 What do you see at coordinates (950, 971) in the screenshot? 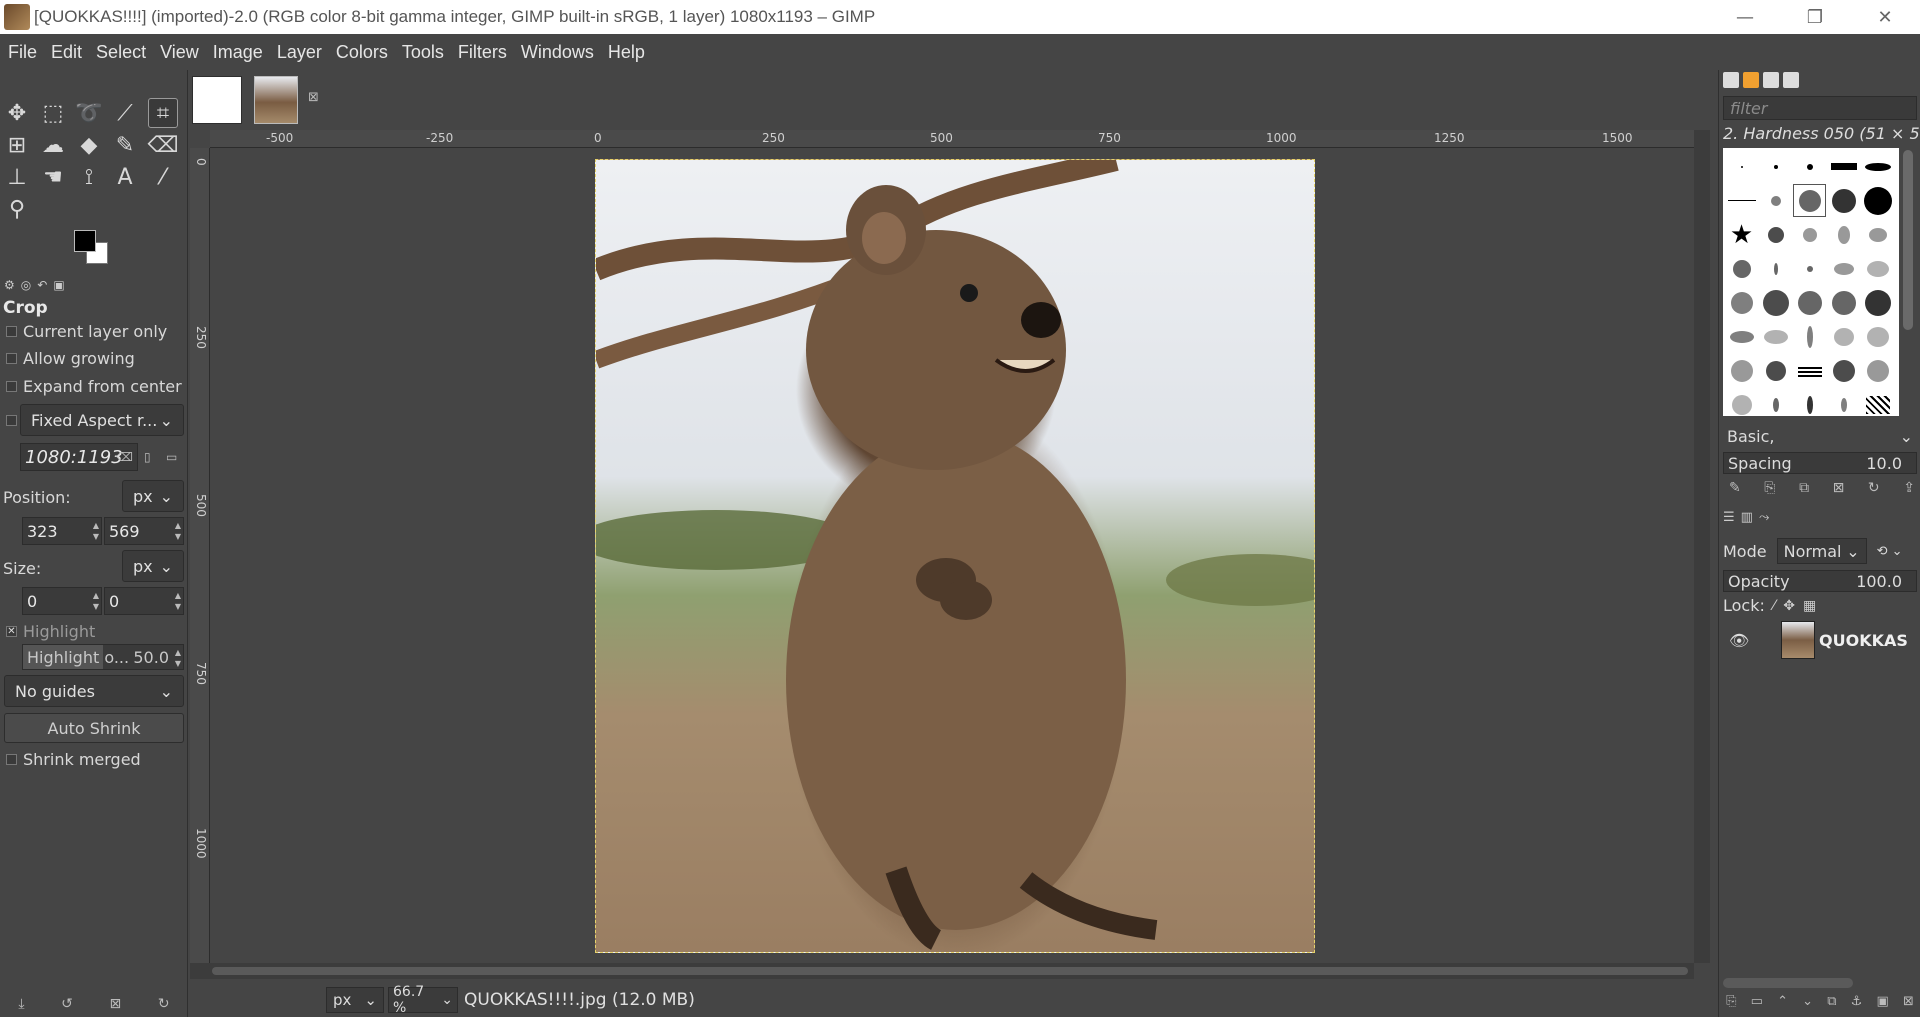
I see `scrollbar-thumb` at bounding box center [950, 971].